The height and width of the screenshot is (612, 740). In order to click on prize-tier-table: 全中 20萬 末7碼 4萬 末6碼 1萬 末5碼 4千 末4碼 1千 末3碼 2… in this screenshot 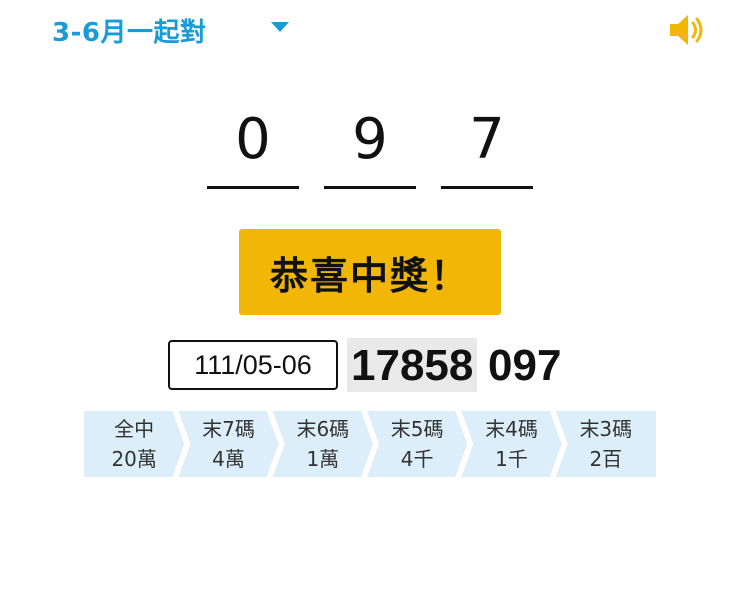, I will do `click(370, 444)`.